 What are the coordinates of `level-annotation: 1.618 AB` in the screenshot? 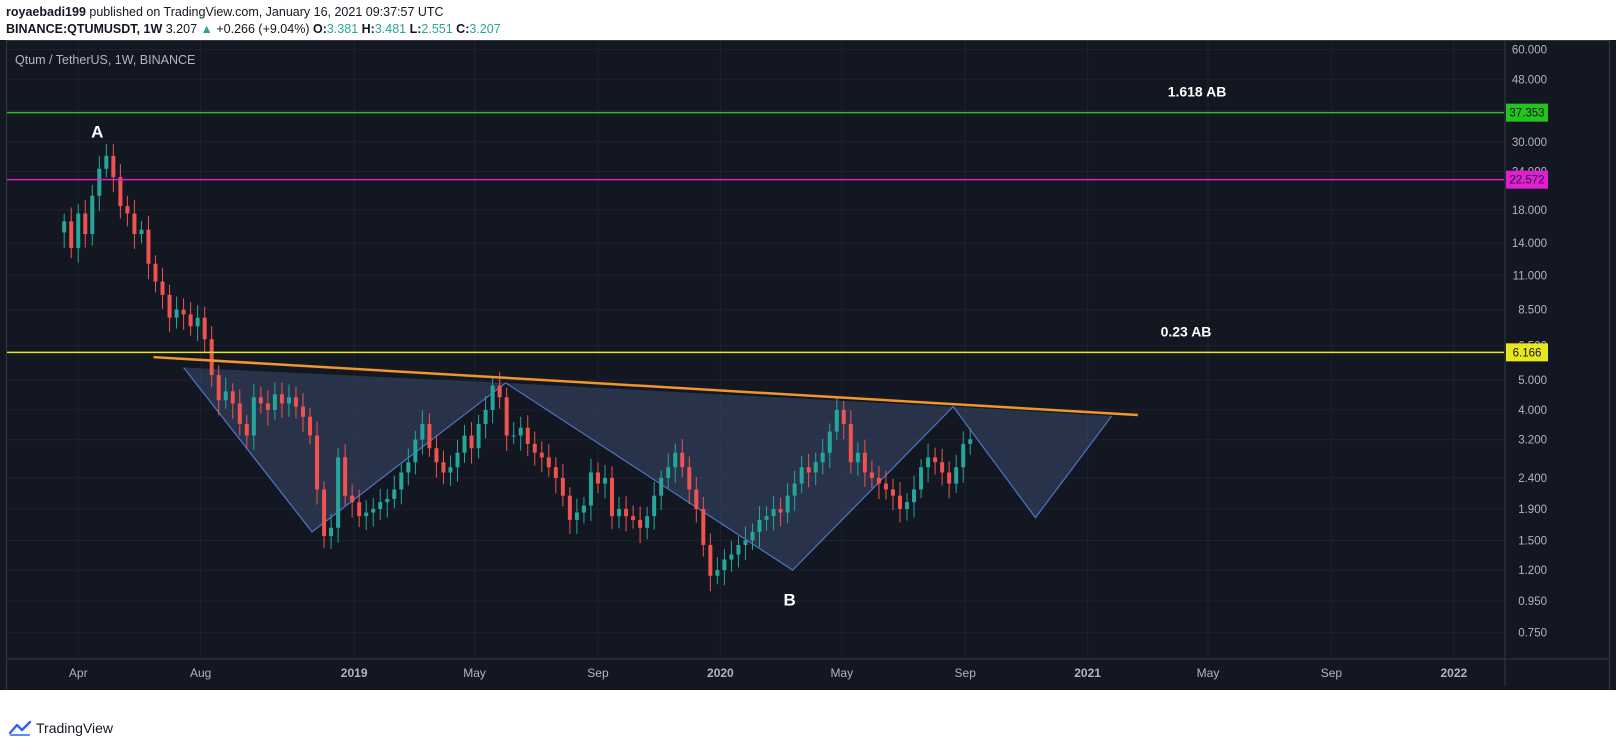 It's located at (1197, 92).